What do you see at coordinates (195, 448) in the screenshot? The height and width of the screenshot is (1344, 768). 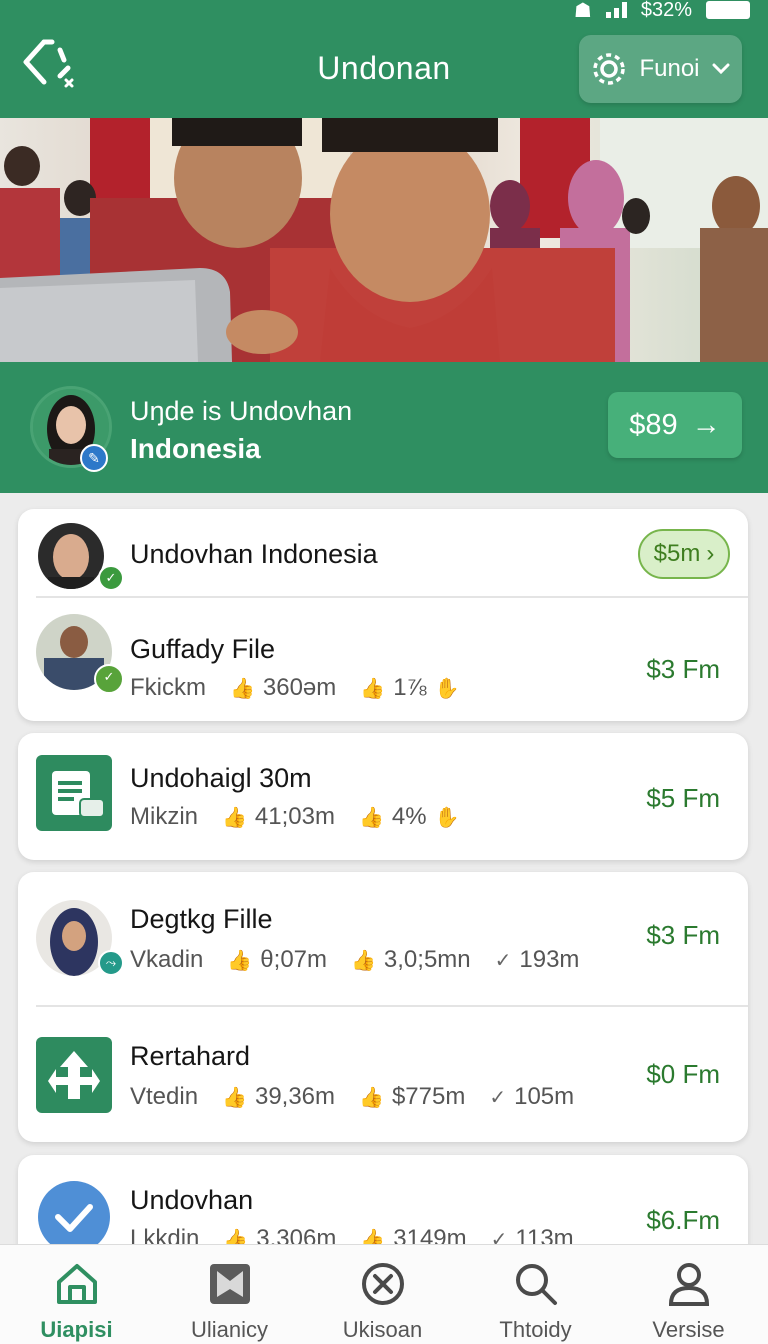 I see `promo-line-2: Indonesia` at bounding box center [195, 448].